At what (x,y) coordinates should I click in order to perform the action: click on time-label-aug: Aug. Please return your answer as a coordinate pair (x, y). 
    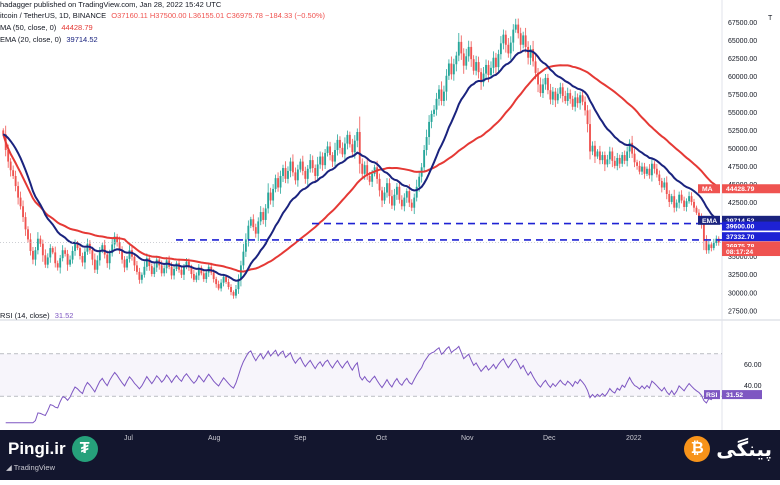
    Looking at the image, I should click on (214, 438).